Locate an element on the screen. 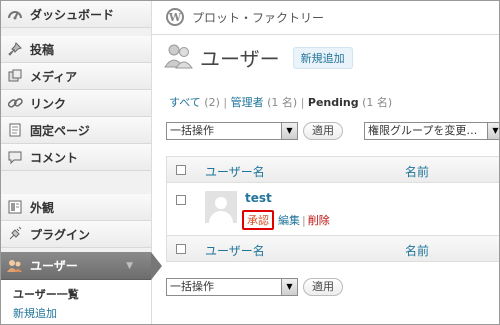 The height and width of the screenshot is (325, 500). link-icon is located at coordinates (15, 103).